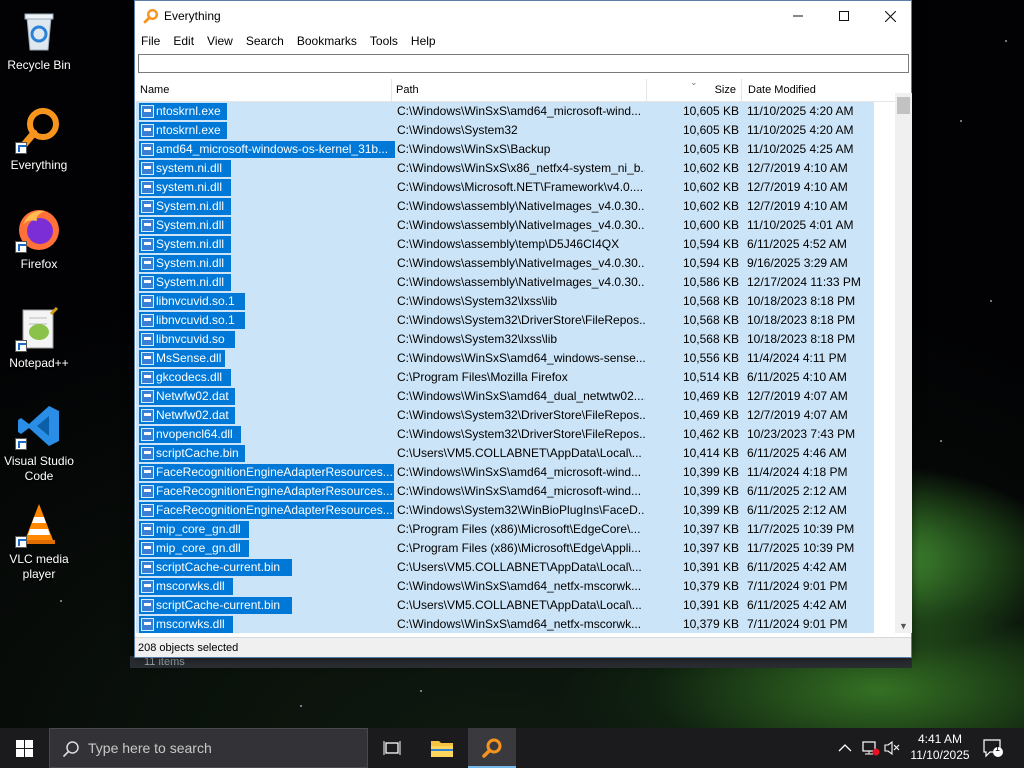 The image size is (1024, 768). Describe the element at coordinates (477, 301) in the screenshot. I see `file-path: C:\Windows\System32\lxss\lib` at that location.